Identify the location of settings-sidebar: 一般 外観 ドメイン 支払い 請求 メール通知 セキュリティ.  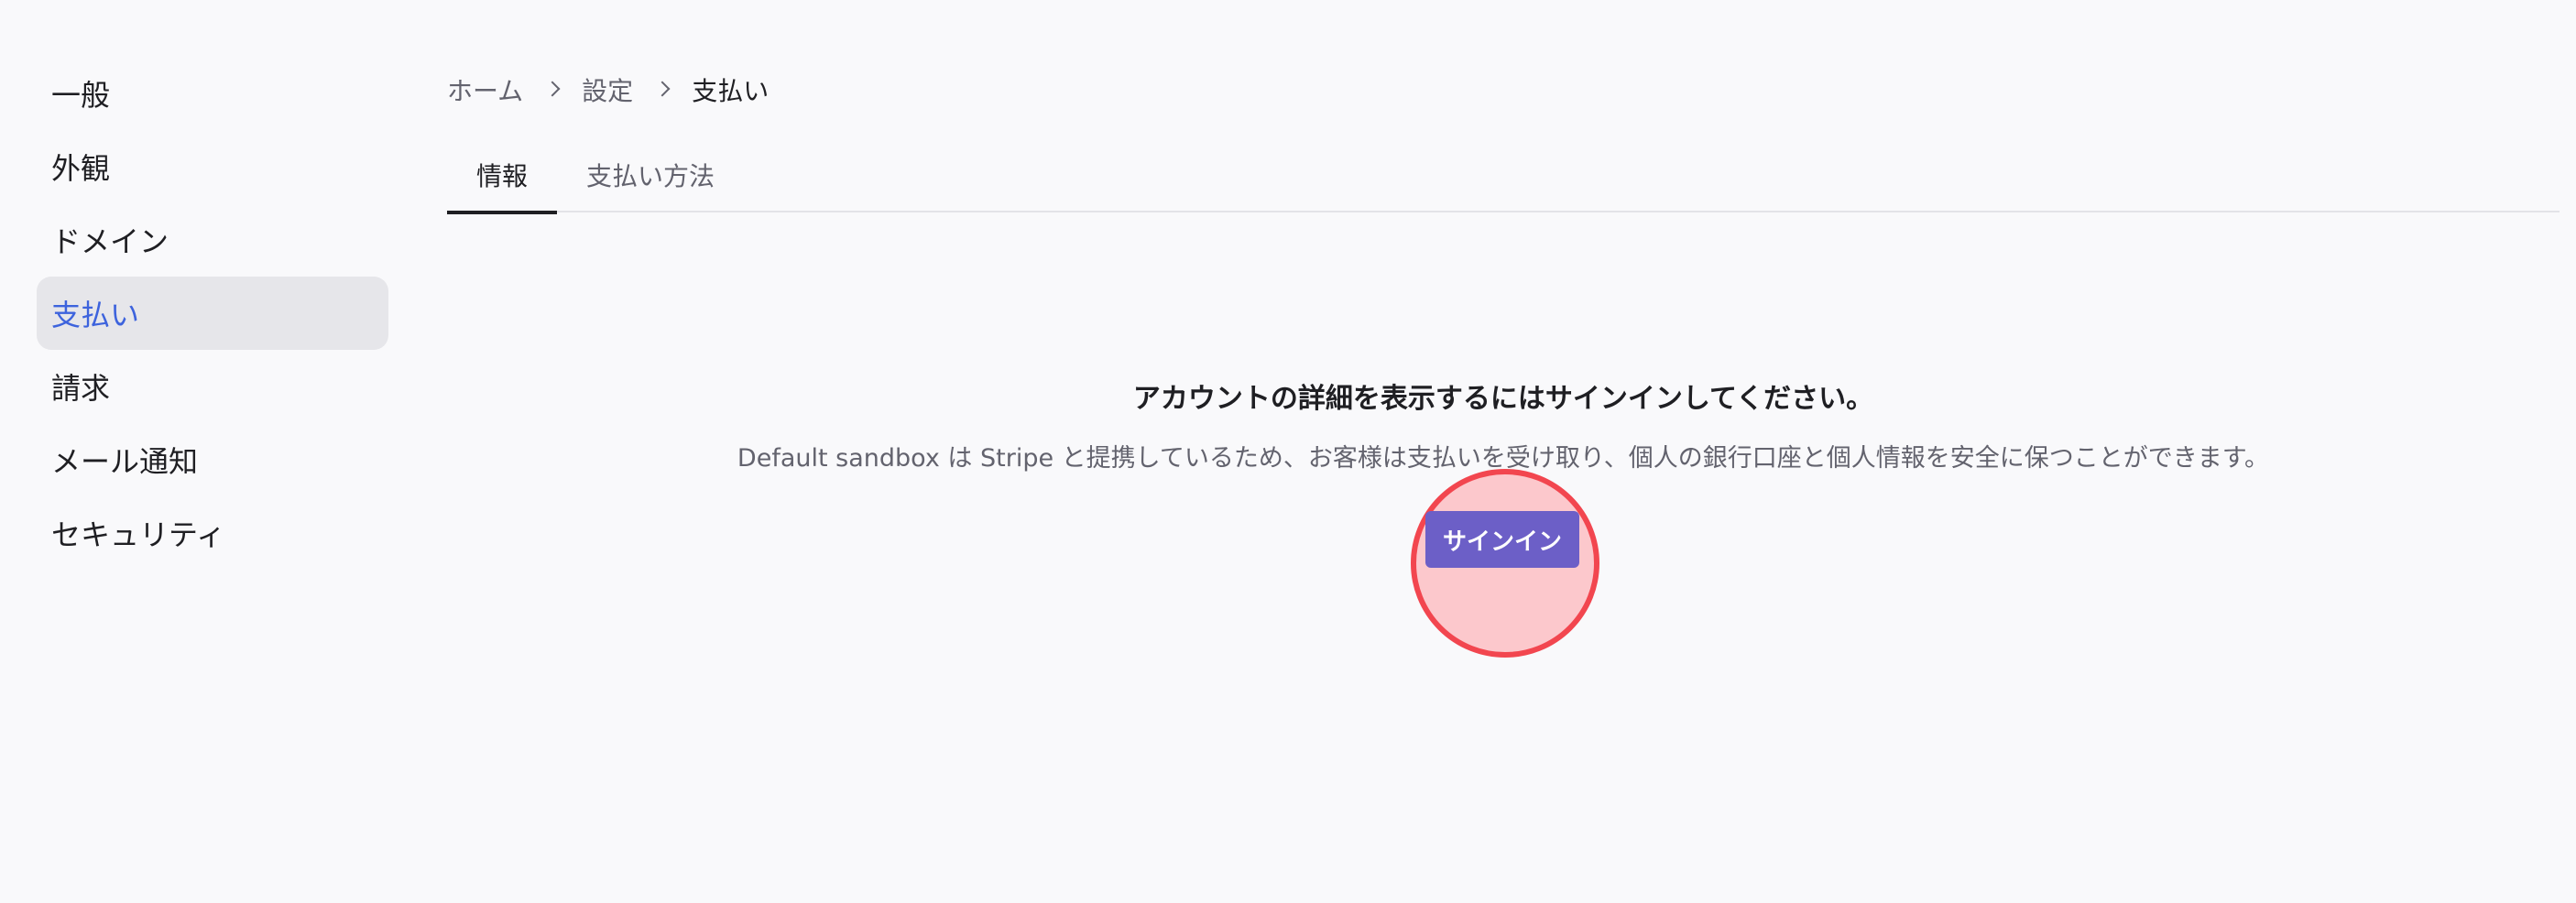
(213, 313).